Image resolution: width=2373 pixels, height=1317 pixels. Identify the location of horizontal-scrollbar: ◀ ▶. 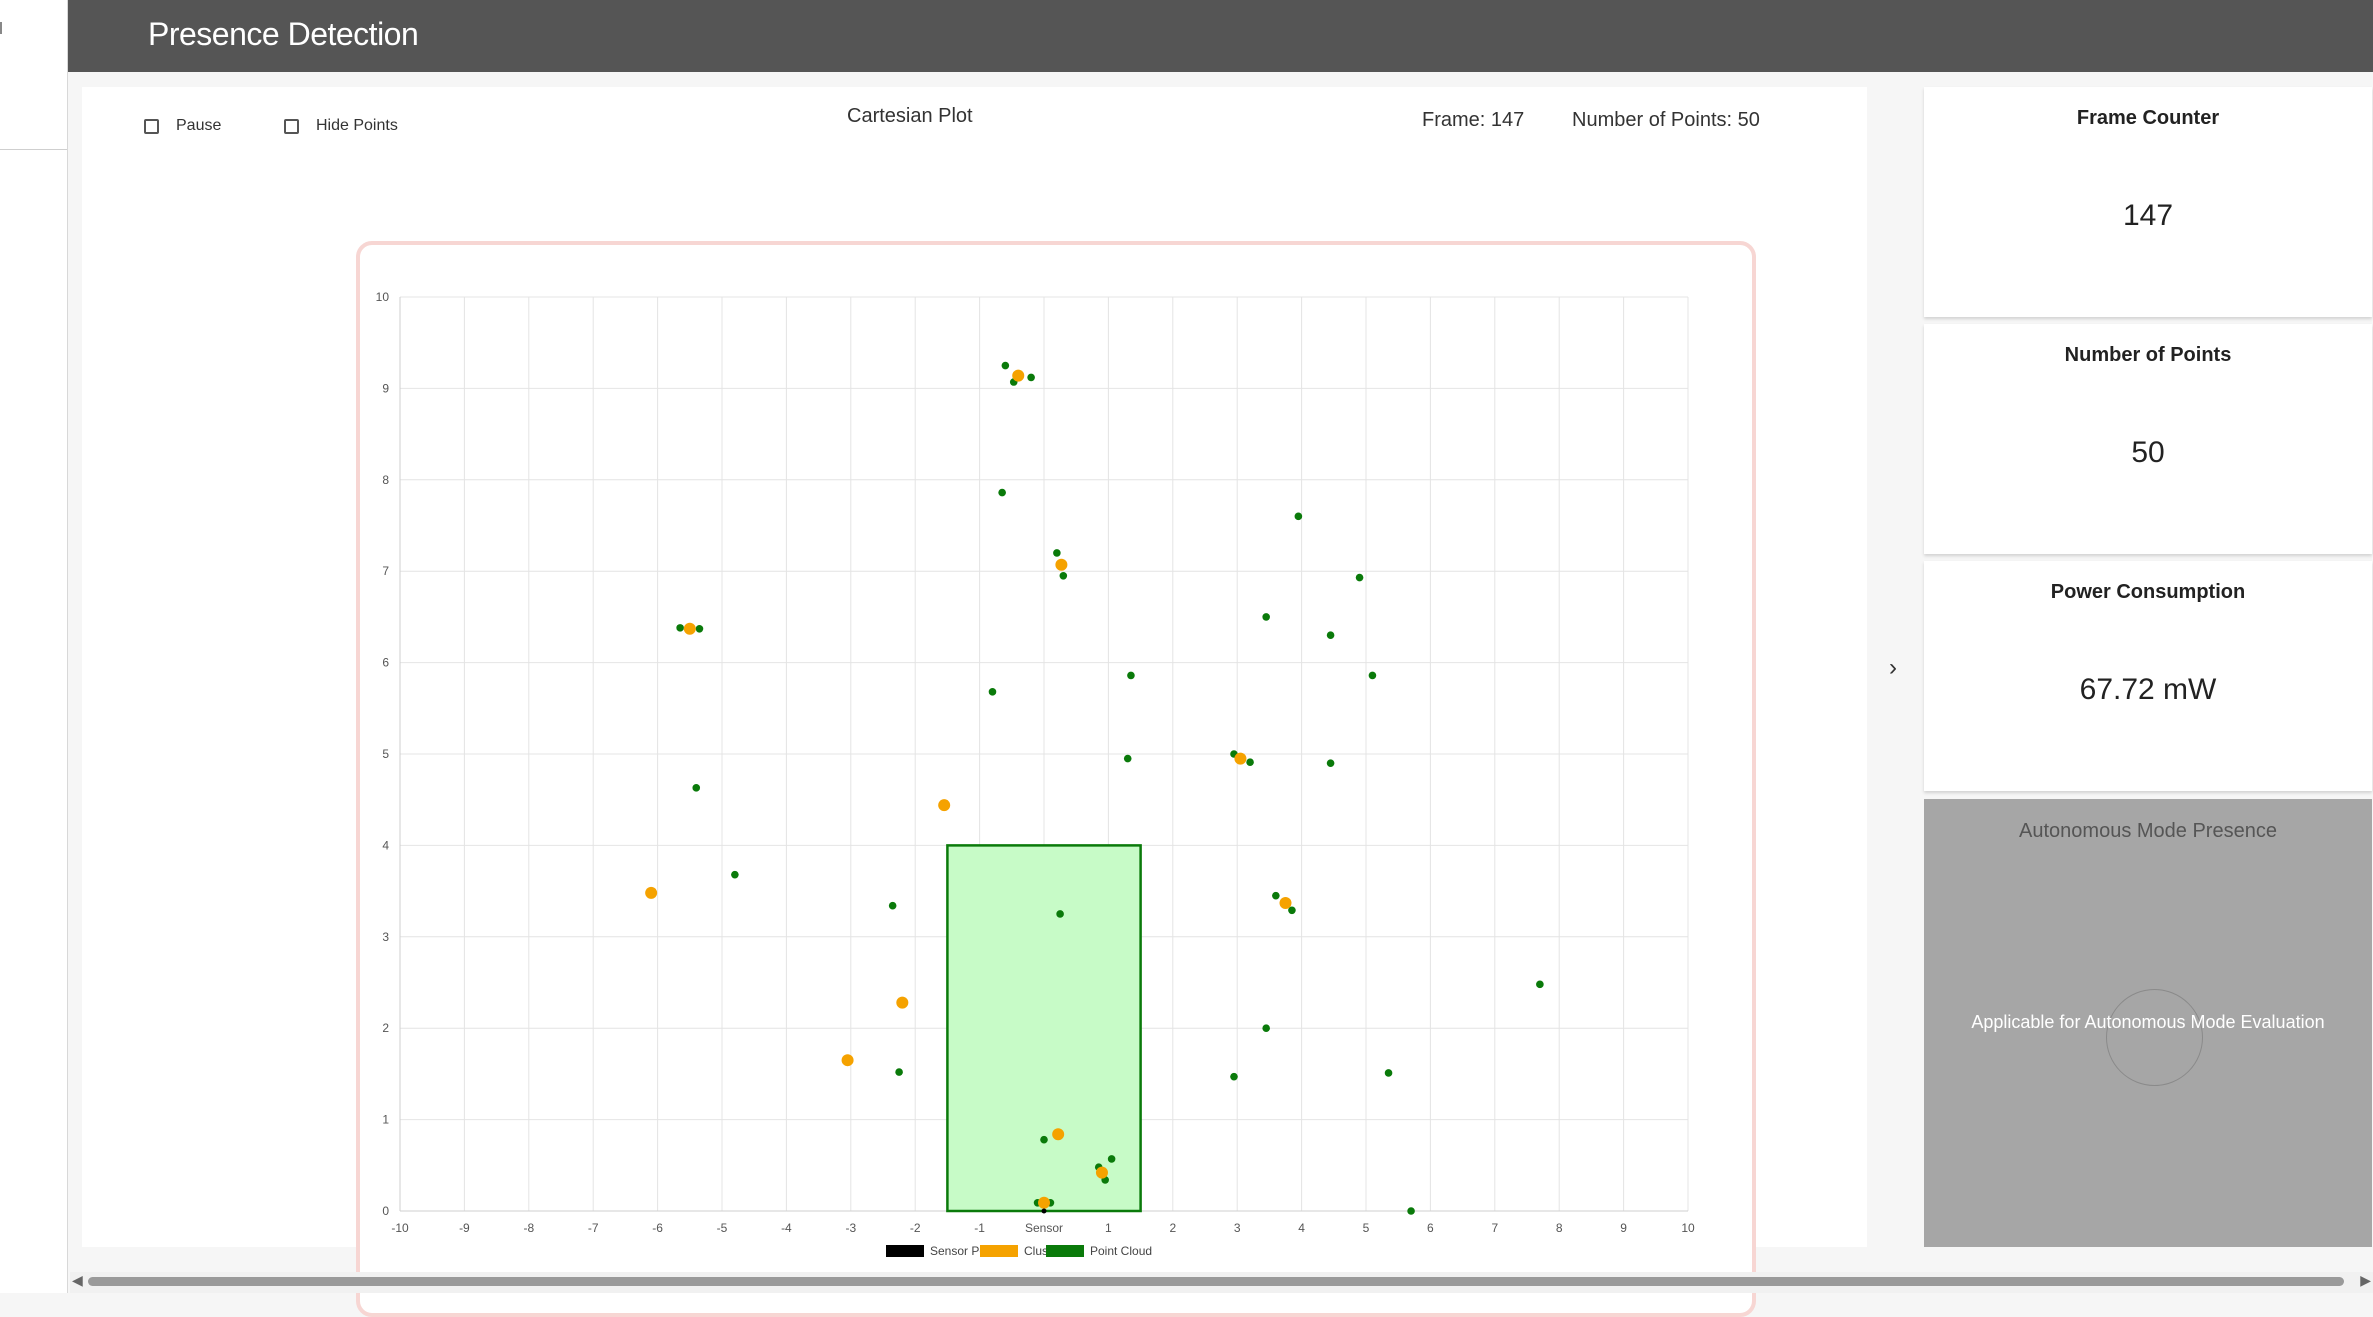
(1221, 1282).